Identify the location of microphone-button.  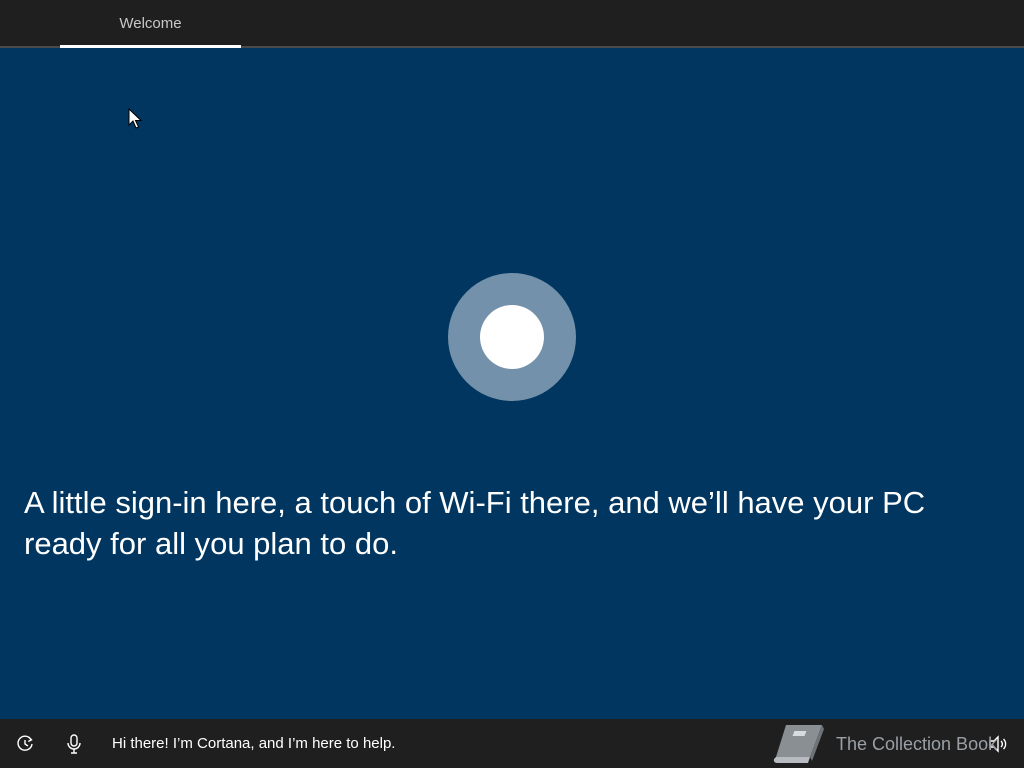
(74, 743).